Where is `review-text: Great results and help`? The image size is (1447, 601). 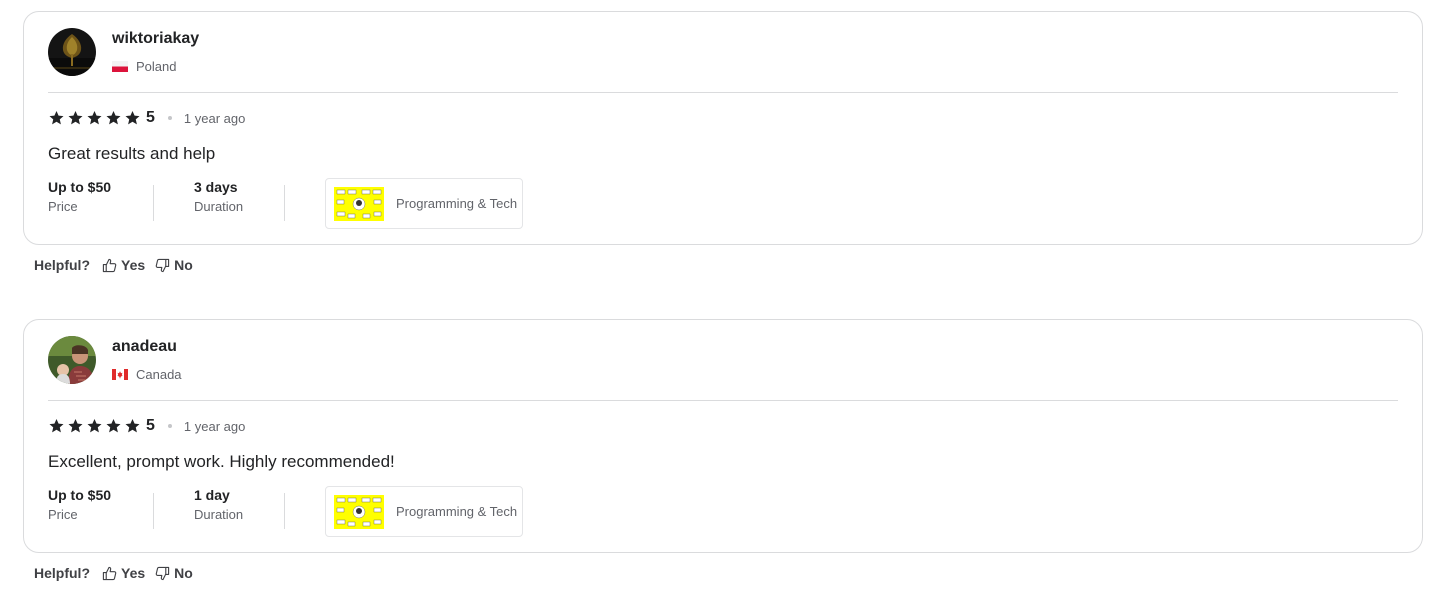 review-text: Great results and help is located at coordinates (132, 153).